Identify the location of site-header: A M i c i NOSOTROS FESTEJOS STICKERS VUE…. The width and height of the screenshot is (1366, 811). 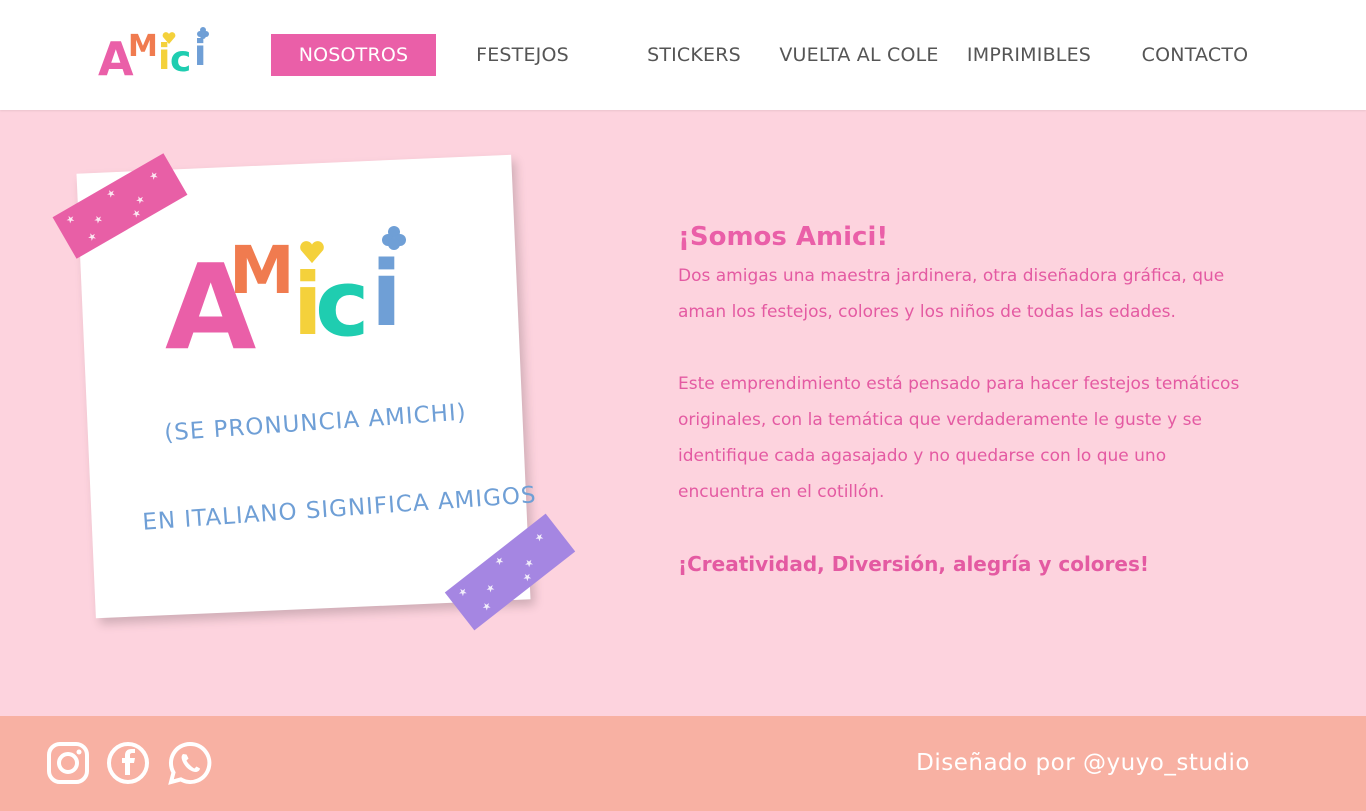
(683, 55).